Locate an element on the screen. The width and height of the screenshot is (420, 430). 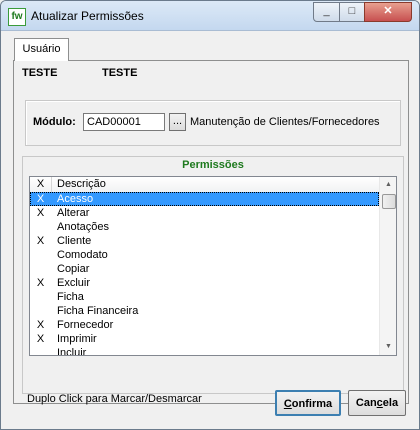
permission-row: Incluir is located at coordinates (204, 351).